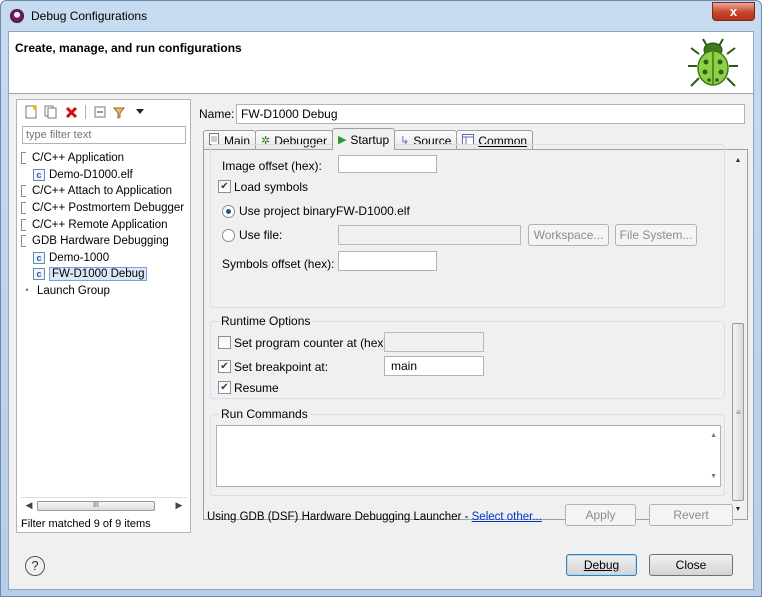 This screenshot has height=597, width=762. I want to click on use-file-radio, so click(228, 235).